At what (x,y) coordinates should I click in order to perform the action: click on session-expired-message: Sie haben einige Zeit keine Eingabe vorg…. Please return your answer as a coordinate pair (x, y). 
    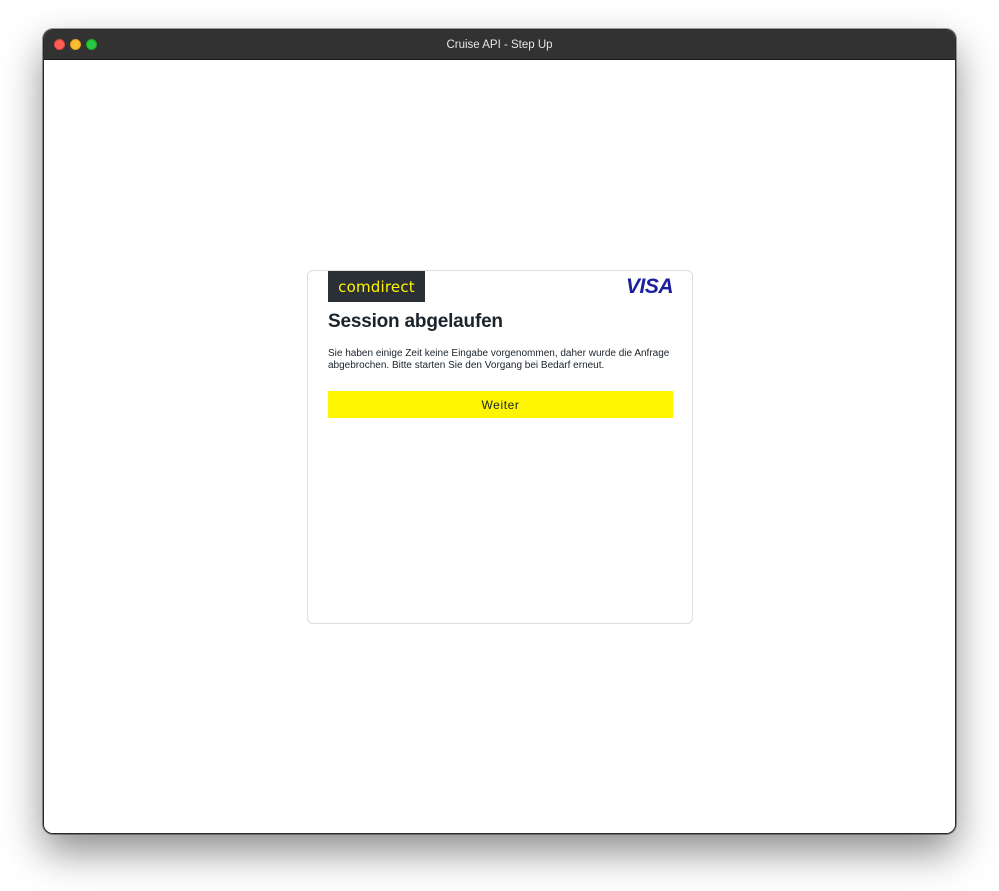
    Looking at the image, I should click on (499, 359).